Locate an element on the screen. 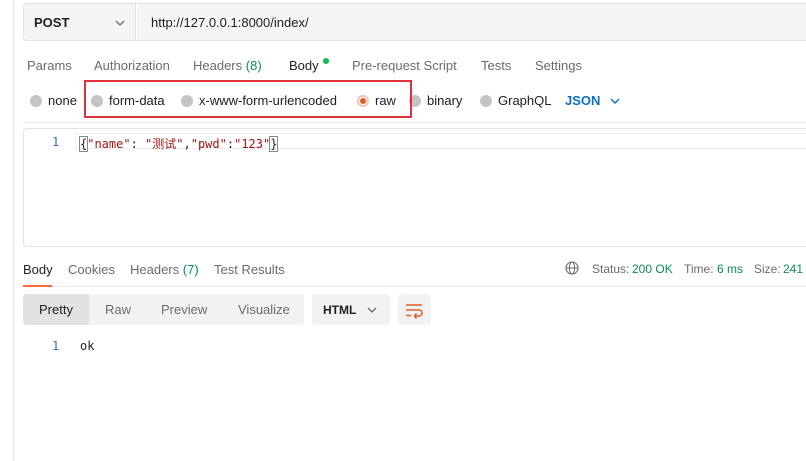  language-select: JSON is located at coordinates (592, 100).